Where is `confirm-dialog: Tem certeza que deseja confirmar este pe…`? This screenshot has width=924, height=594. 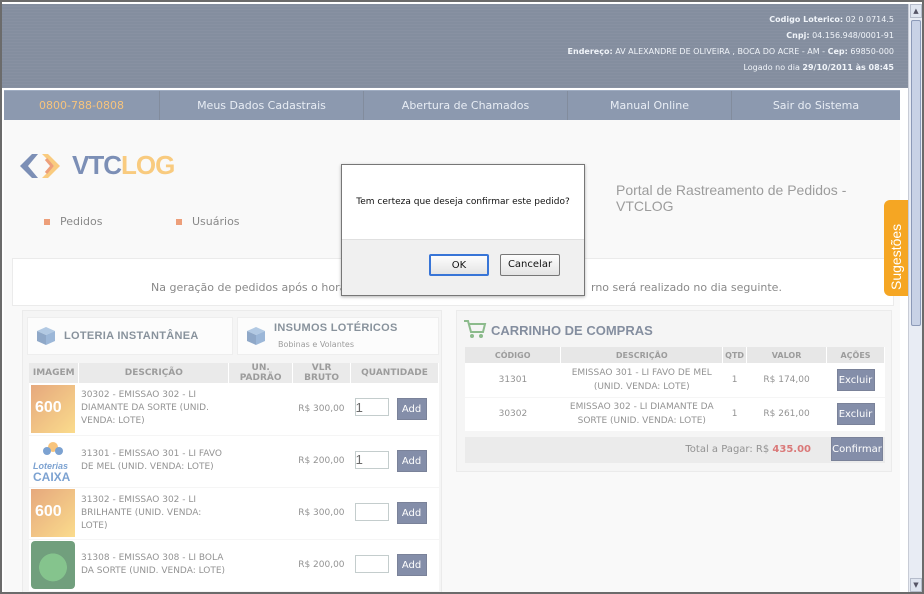
confirm-dialog: Tem certeza que deseja confirmar este pe… is located at coordinates (463, 230).